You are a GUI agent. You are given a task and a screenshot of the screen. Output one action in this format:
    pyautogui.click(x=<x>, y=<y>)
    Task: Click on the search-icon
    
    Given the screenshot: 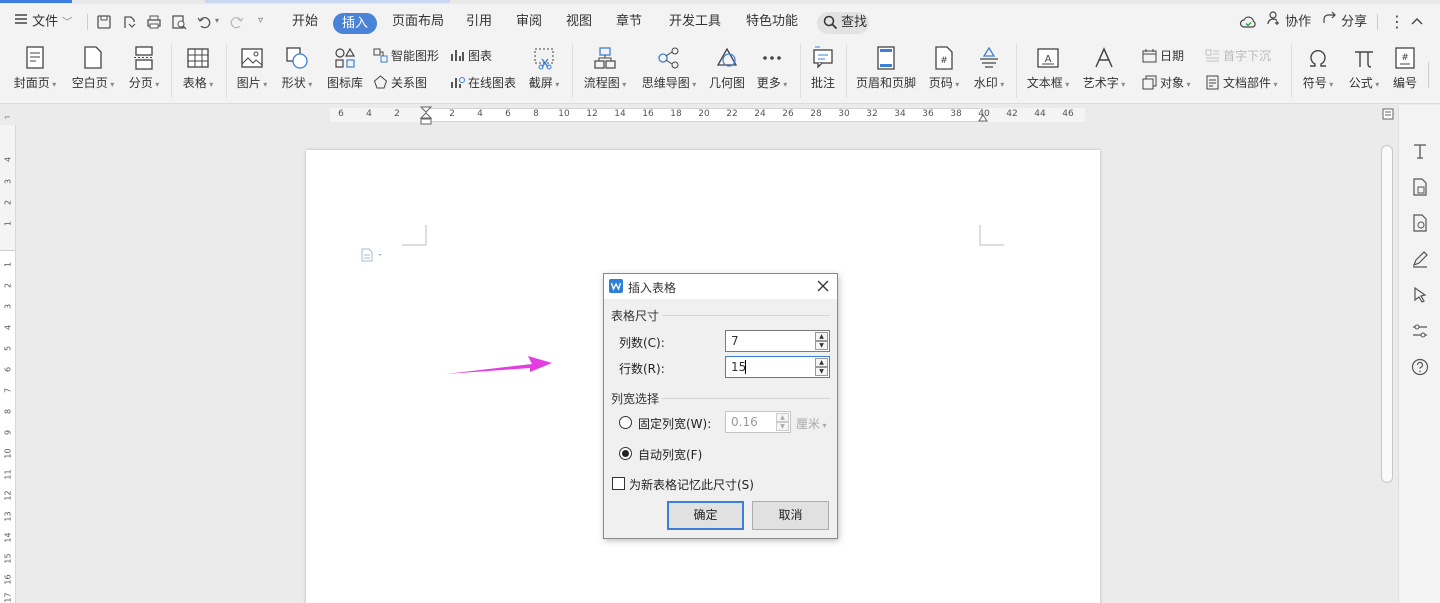 What is the action you would take?
    pyautogui.click(x=830, y=26)
    